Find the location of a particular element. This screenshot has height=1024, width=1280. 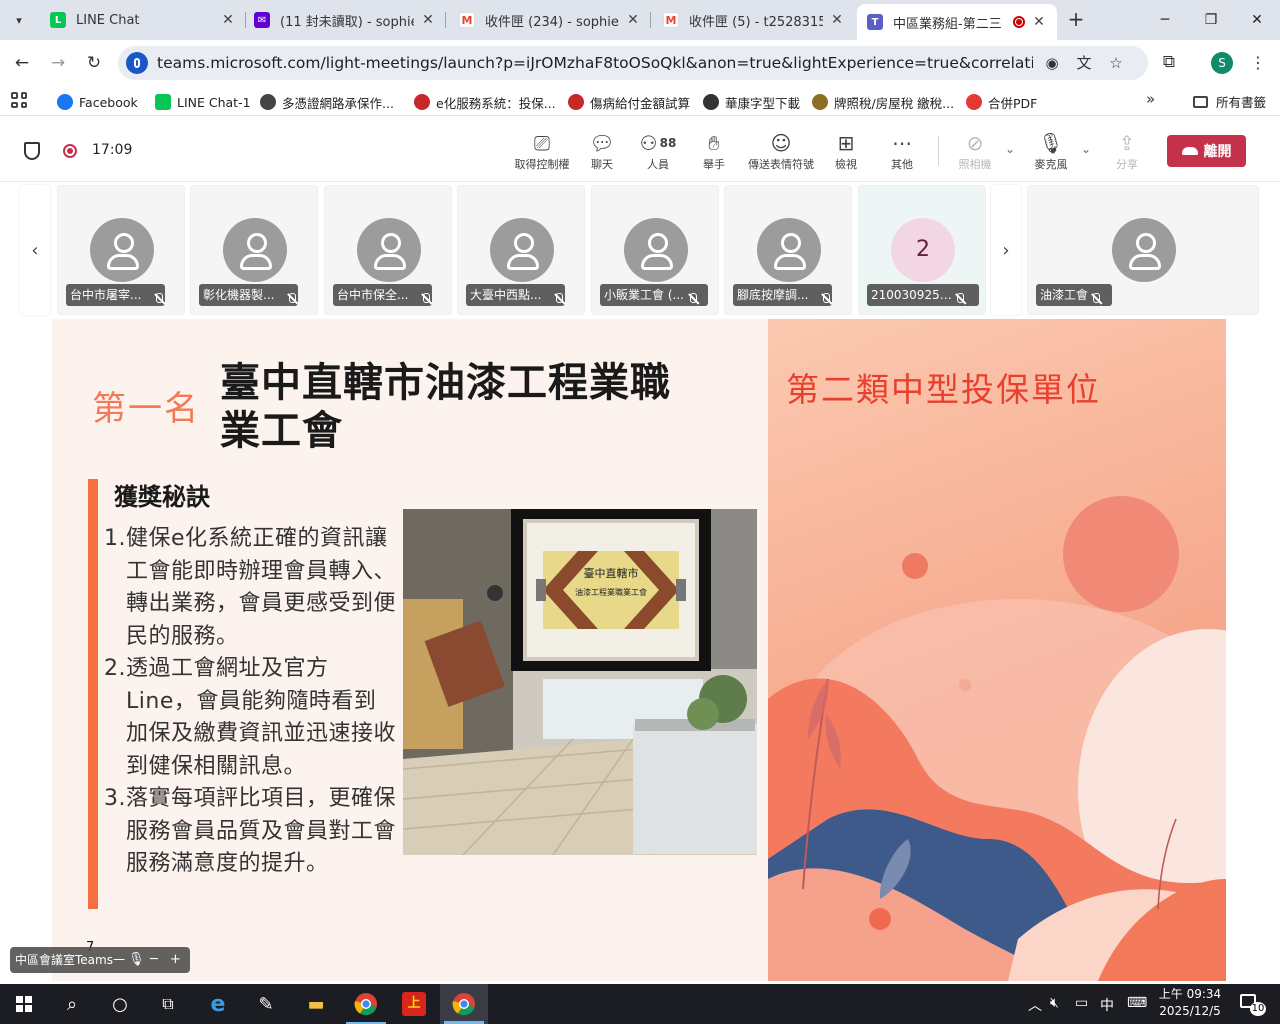

bookmark-font-download: 華康字型下載 is located at coordinates (751, 102).